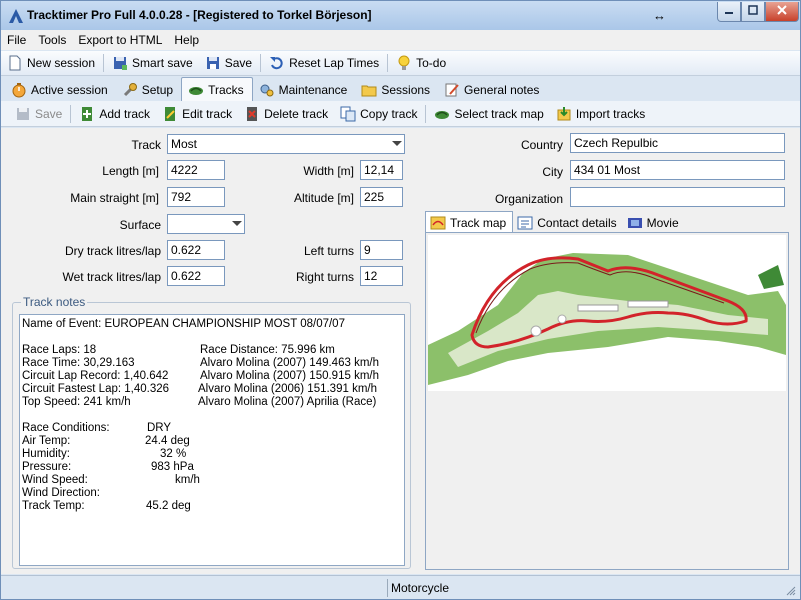 Image resolution: width=801 pixels, height=600 pixels. I want to click on altitude-label: Altitude [m], so click(323, 198).